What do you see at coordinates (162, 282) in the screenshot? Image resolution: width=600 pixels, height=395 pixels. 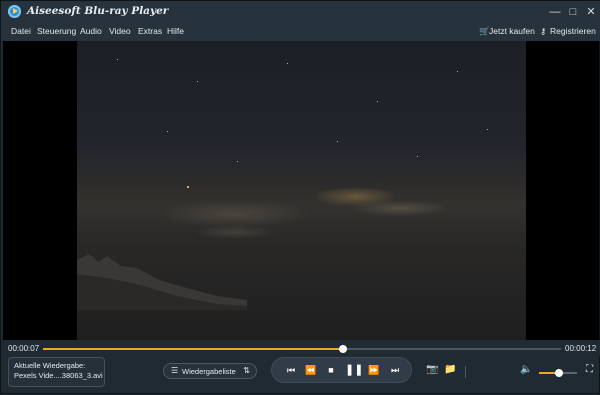 I see `mountain-silhouette` at bounding box center [162, 282].